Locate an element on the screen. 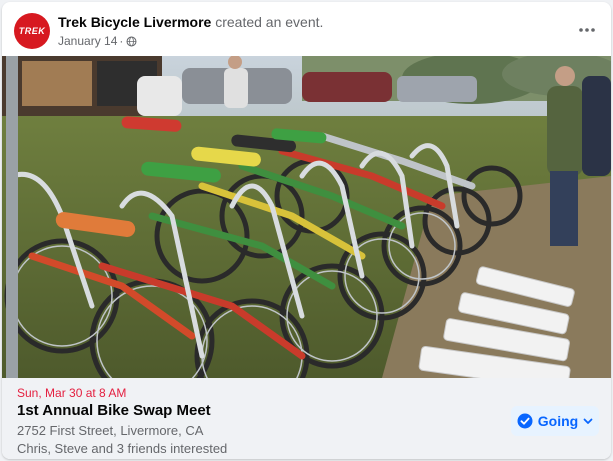  post-action-text: created an event. is located at coordinates (269, 22).